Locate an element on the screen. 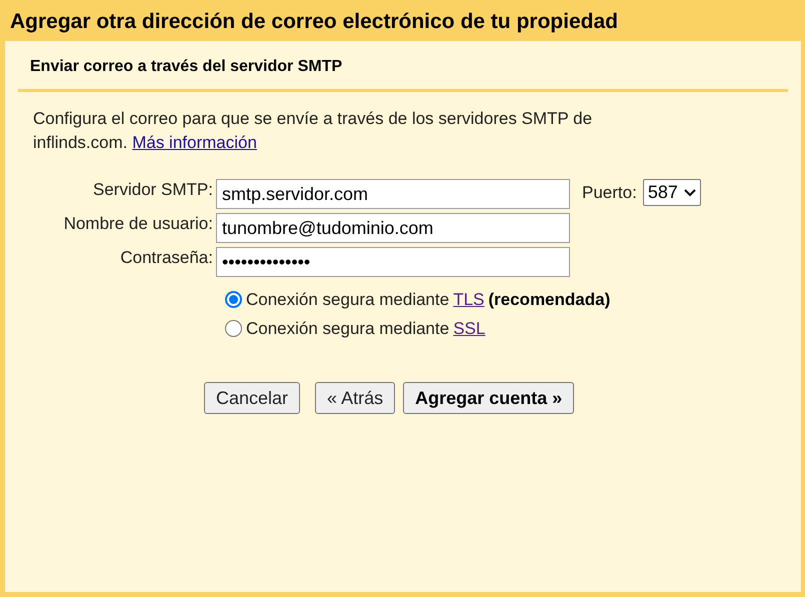  field-label: Nombre de usuario: is located at coordinates (138, 224).